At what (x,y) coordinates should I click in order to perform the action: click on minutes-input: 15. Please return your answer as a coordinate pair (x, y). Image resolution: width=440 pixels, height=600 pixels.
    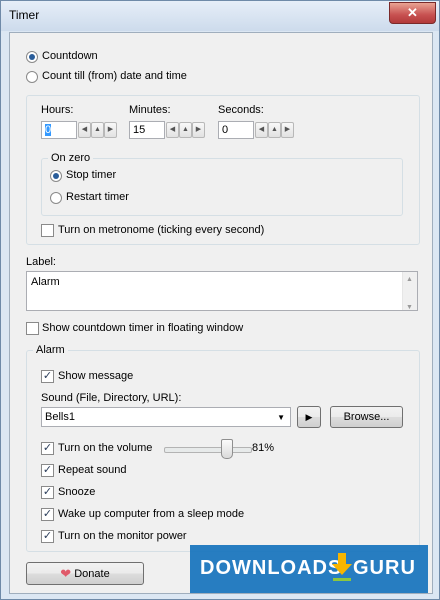
    Looking at the image, I should click on (147, 130).